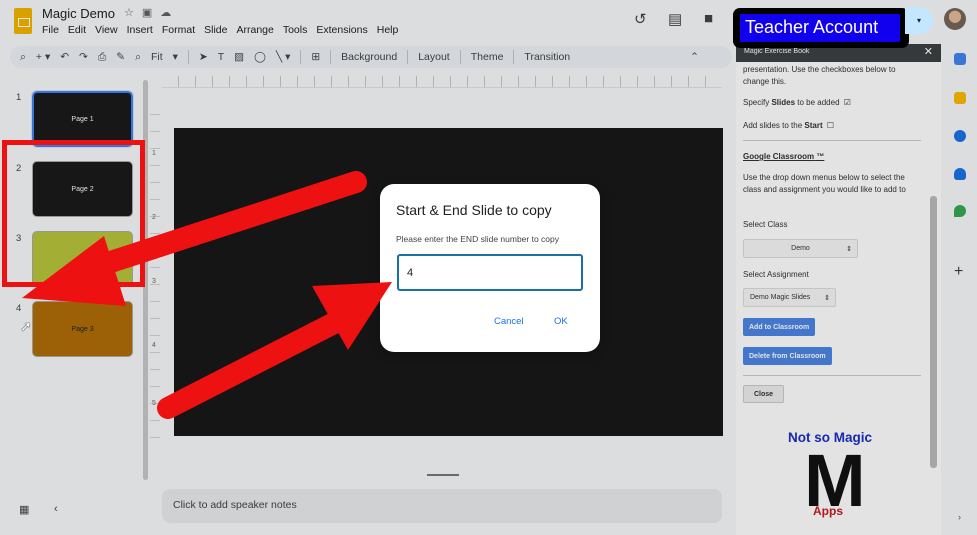 This screenshot has height=535, width=977. Describe the element at coordinates (283, 57) in the screenshot. I see `line-icon: ╲ ▾` at that location.